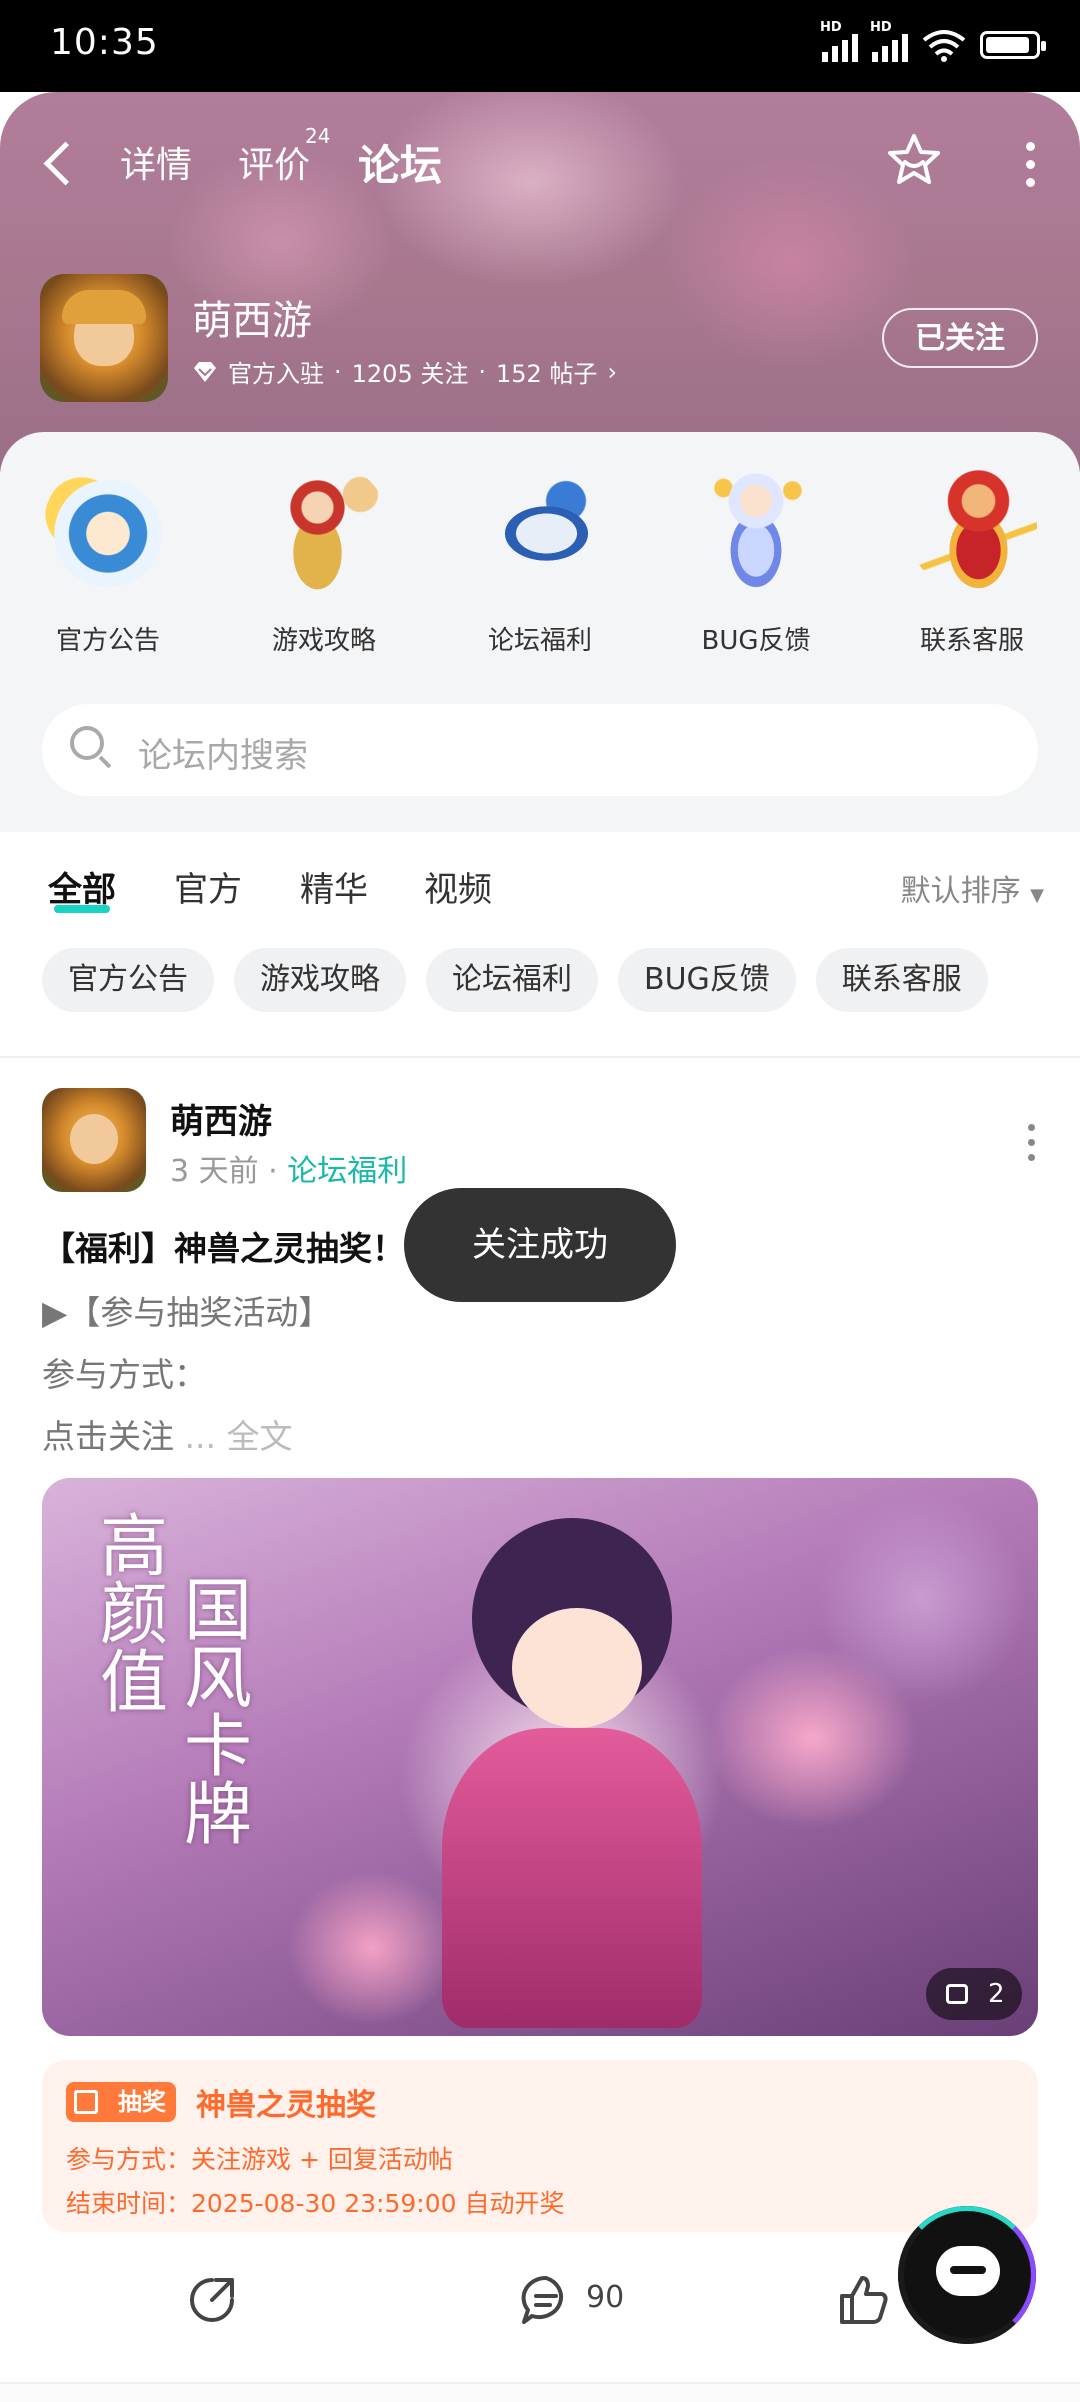 This screenshot has width=1080, height=2402. Describe the element at coordinates (107, 641) in the screenshot. I see `category-label: 官方公告` at that location.